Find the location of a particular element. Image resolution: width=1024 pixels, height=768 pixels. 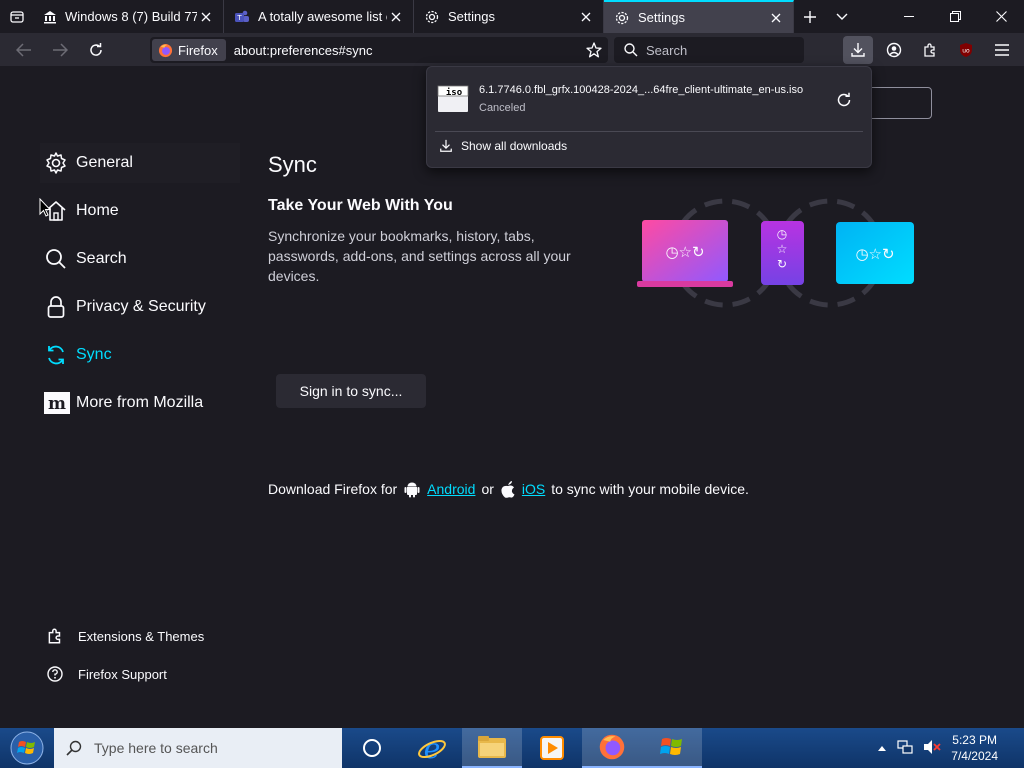

tab-overflow-button is located at coordinates (842, 16).